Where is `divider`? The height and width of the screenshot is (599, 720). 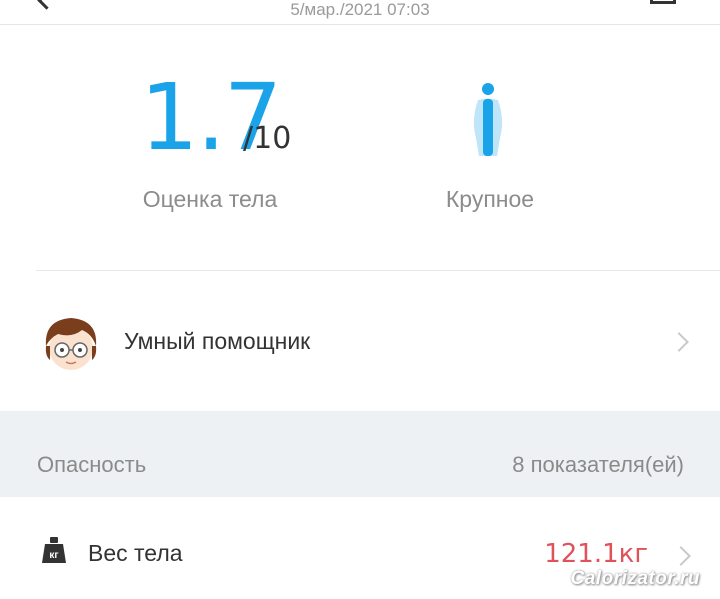 divider is located at coordinates (378, 270).